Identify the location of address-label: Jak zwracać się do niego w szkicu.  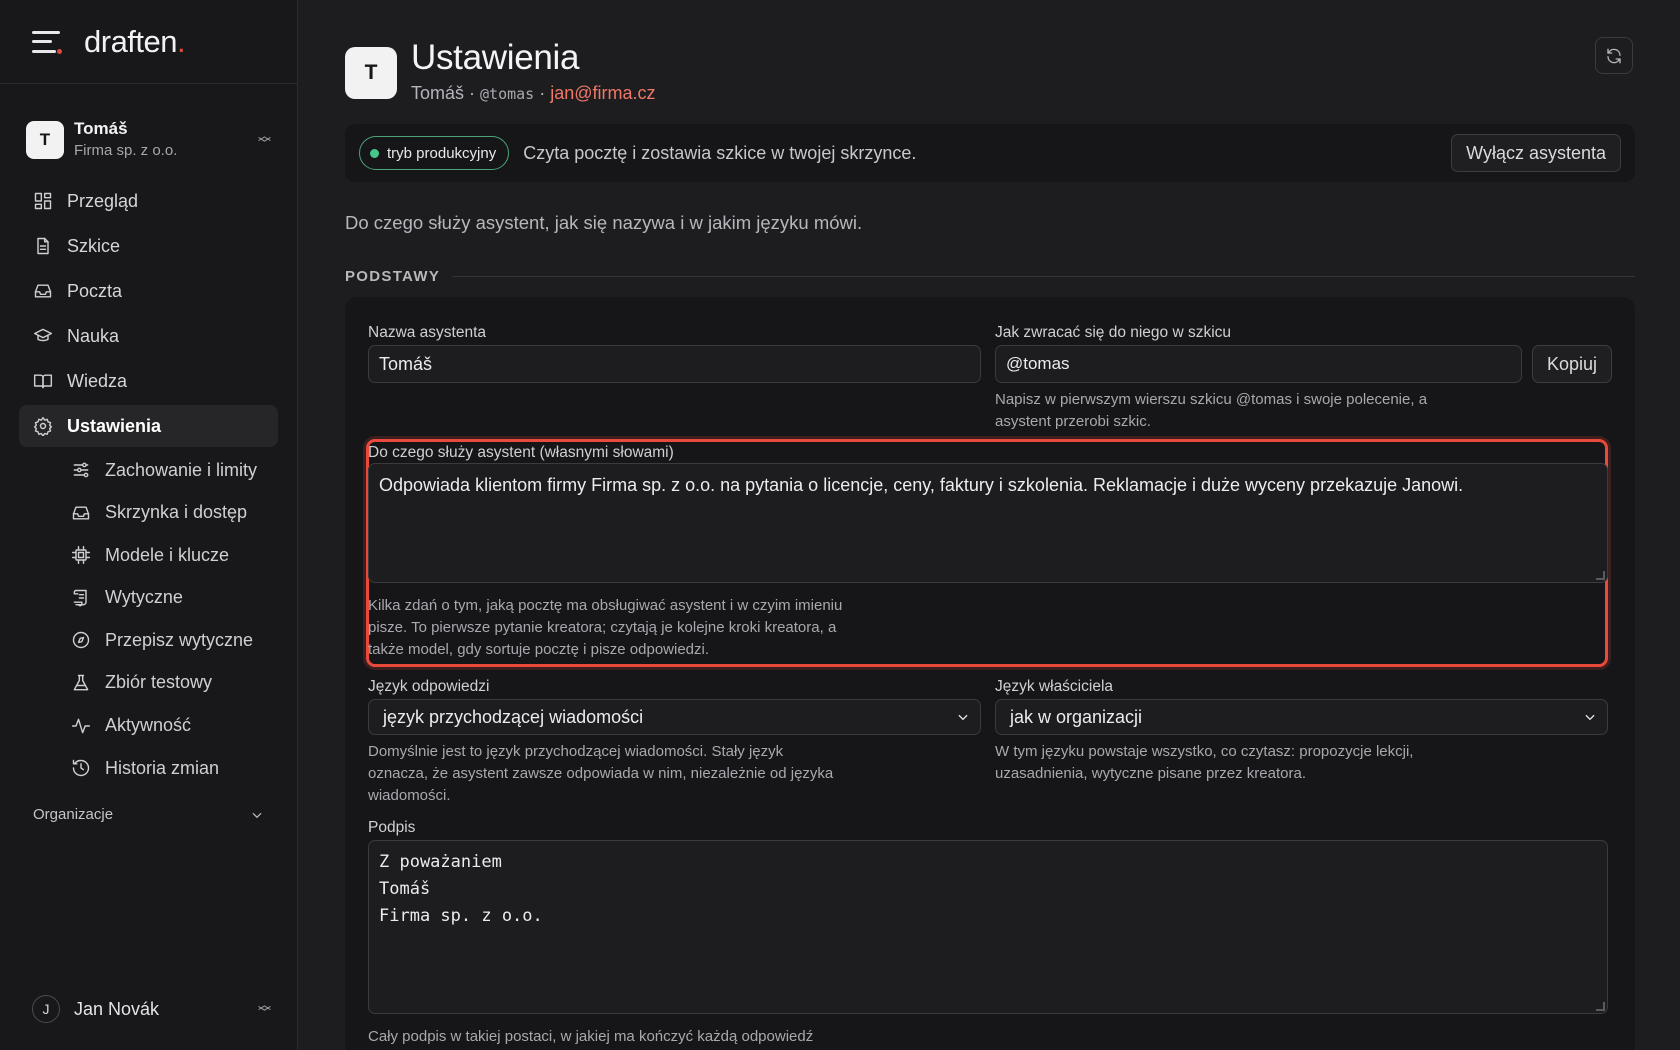
(1113, 332).